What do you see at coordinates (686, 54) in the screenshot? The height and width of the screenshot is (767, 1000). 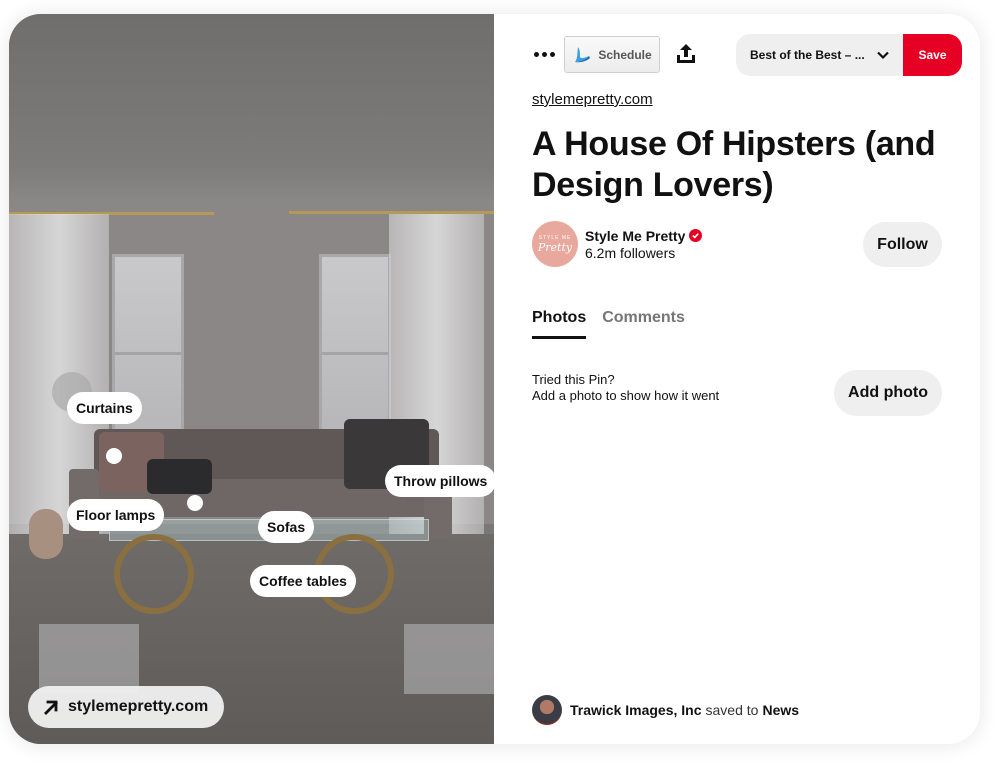 I see `share-upload-icon` at bounding box center [686, 54].